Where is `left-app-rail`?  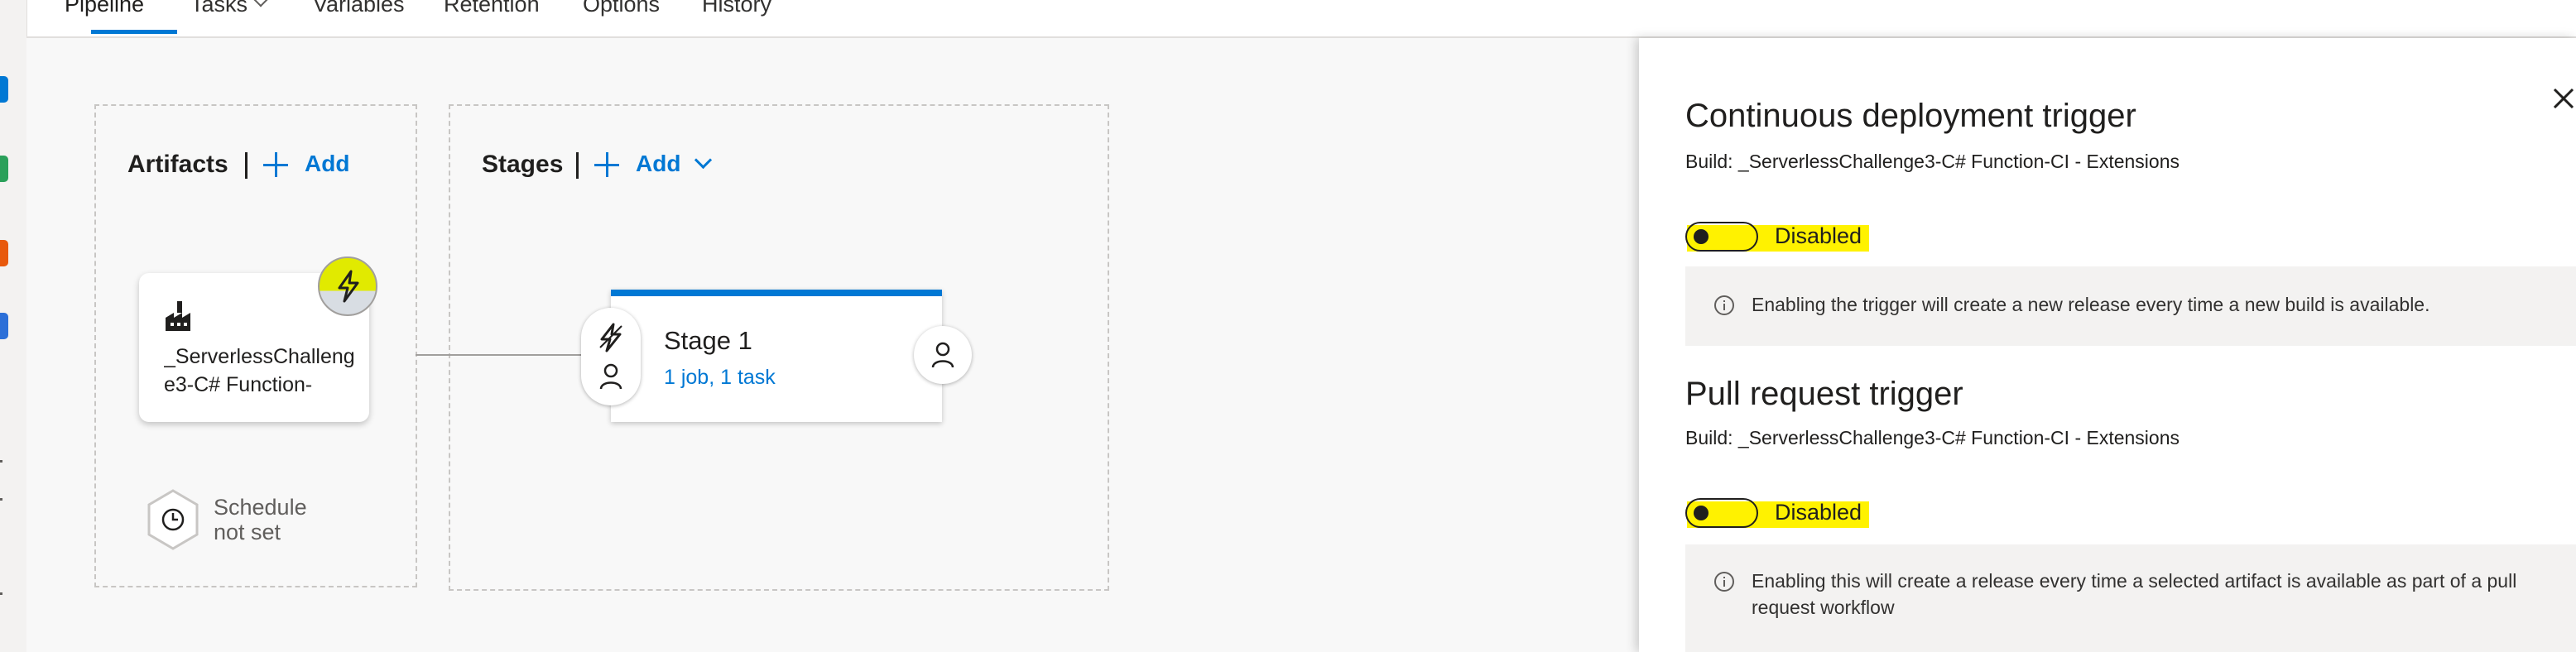 left-app-rail is located at coordinates (13, 326).